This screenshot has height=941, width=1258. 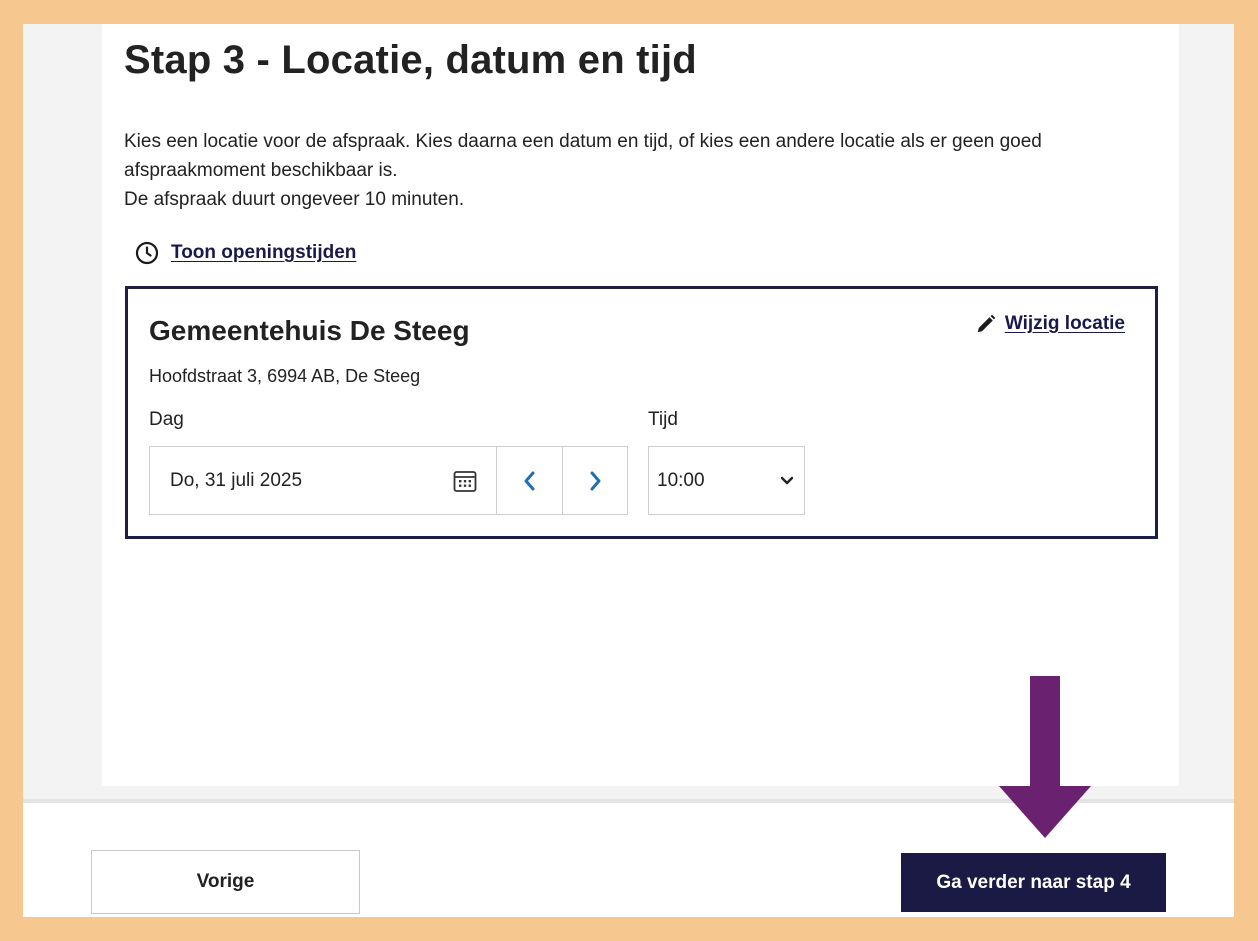 I want to click on opening-hours-label: Toon openingstijden, so click(x=263, y=253).